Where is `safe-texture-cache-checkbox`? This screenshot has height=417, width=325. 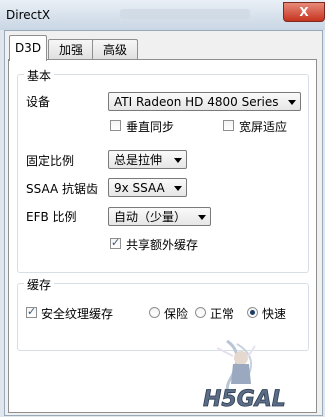 safe-texture-cache-checkbox is located at coordinates (31, 311).